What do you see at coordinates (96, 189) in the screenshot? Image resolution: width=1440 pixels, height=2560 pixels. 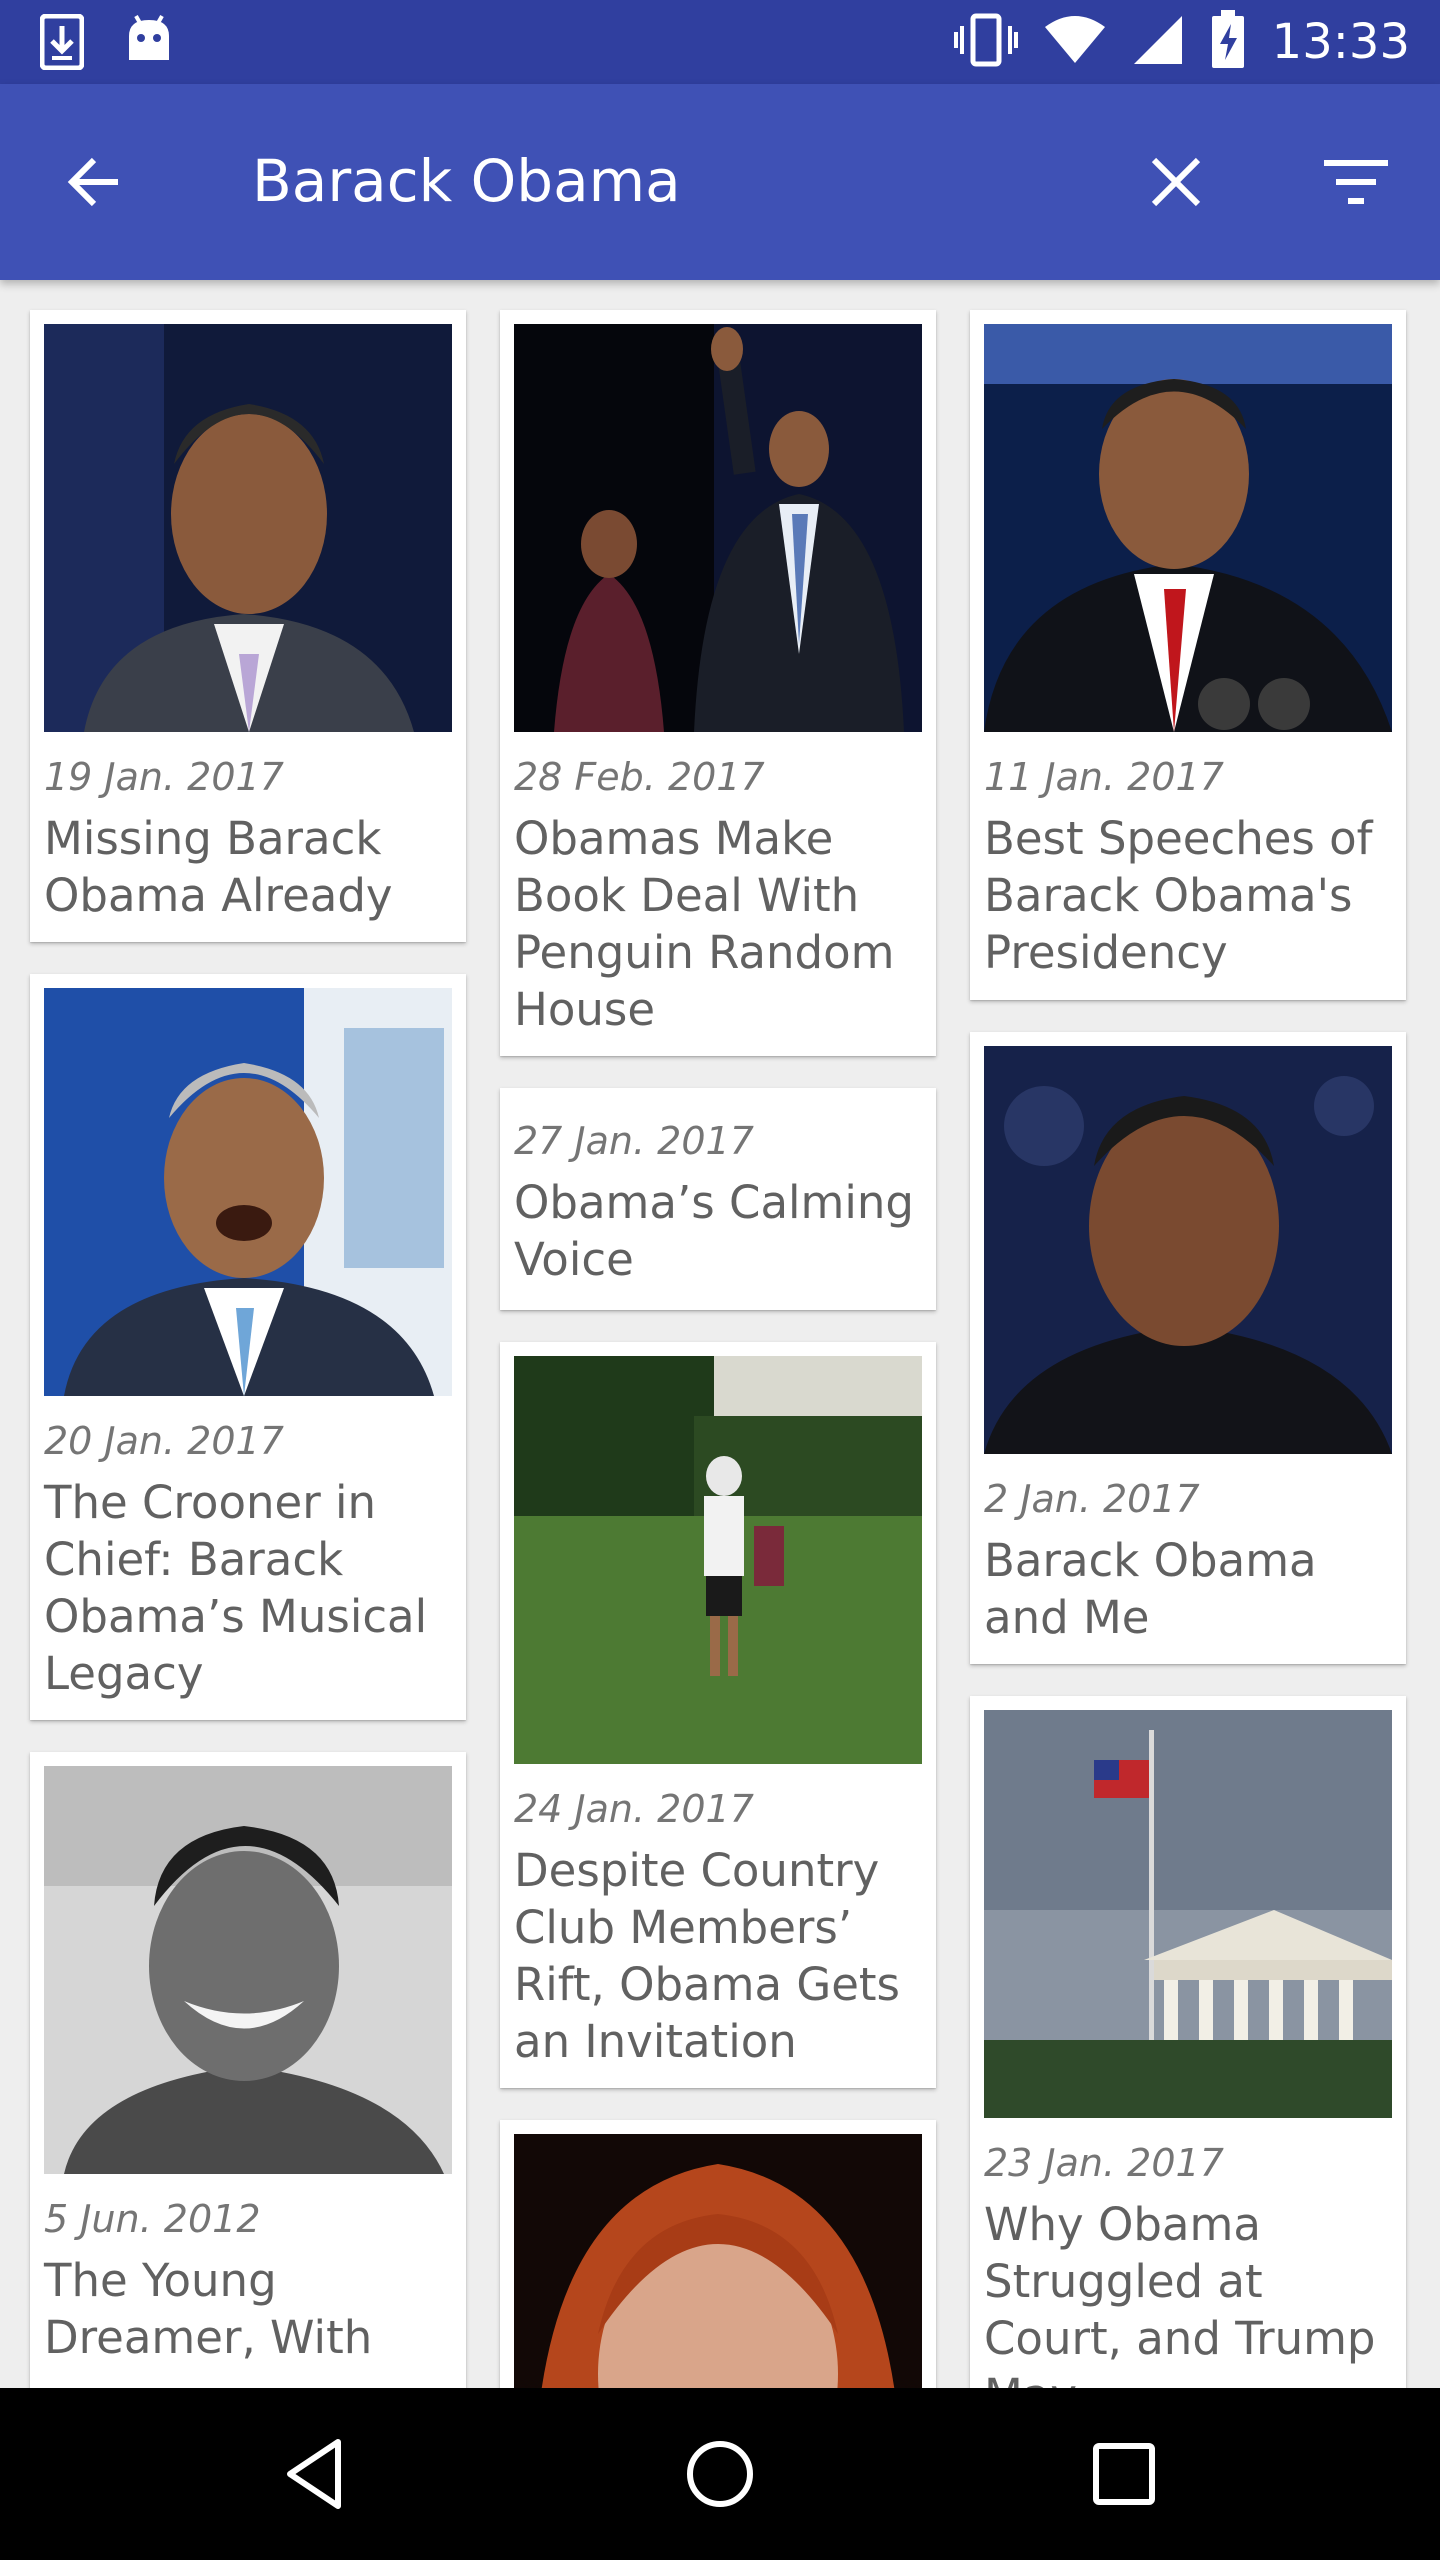 I see `arrow-back-icon` at bounding box center [96, 189].